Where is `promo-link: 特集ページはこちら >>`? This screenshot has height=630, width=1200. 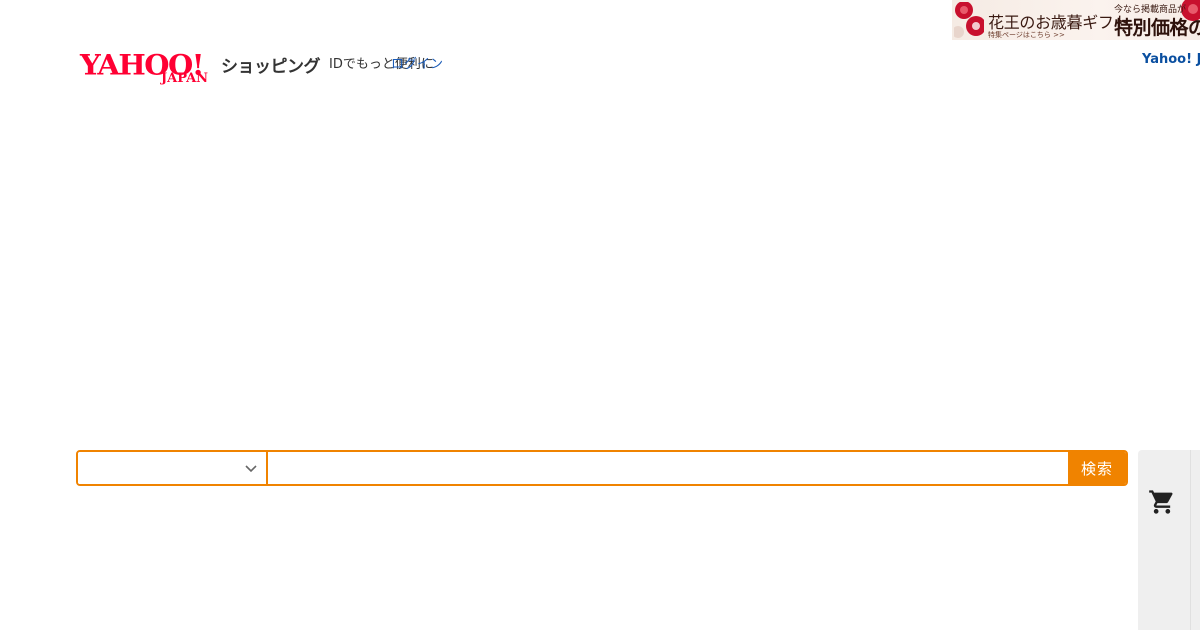 promo-link: 特集ページはこちら >> is located at coordinates (1026, 35).